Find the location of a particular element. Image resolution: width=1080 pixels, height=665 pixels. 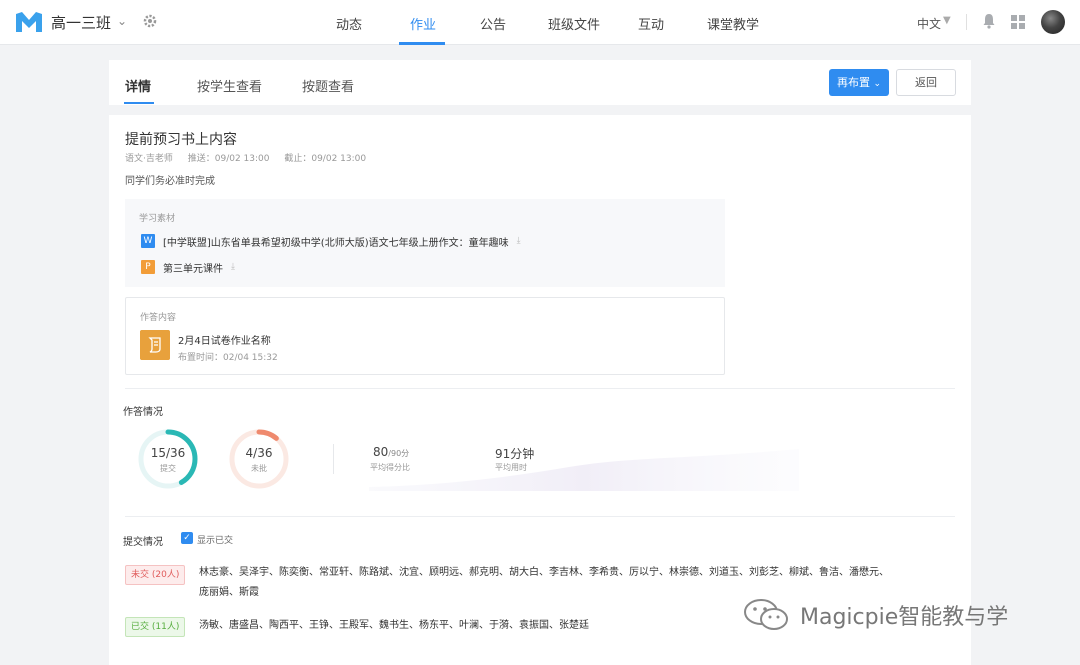

average-score-total: /90分 is located at coordinates (399, 453).